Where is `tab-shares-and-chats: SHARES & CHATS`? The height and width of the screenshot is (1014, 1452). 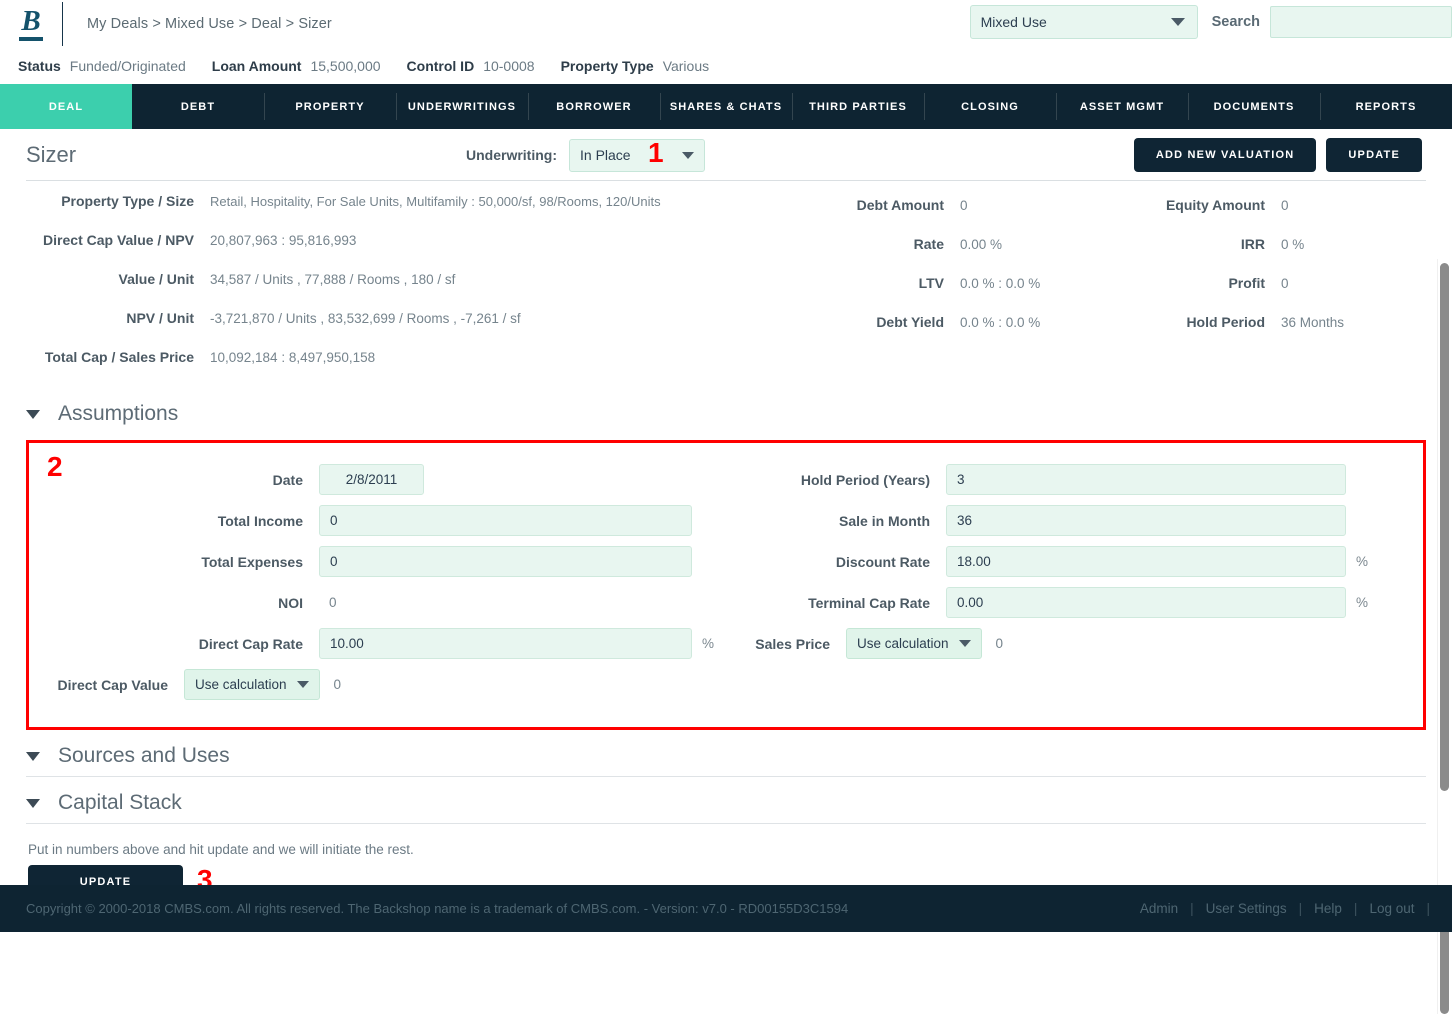 tab-shares-and-chats: SHARES & CHATS is located at coordinates (726, 106).